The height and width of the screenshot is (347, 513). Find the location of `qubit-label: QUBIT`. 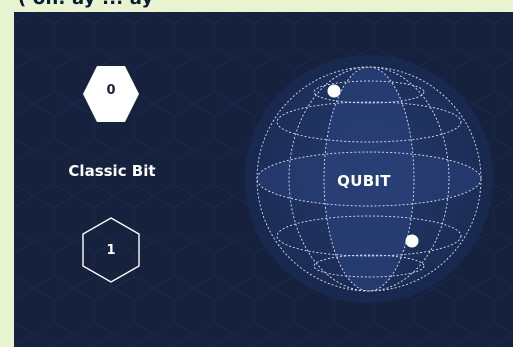

qubit-label: QUBIT is located at coordinates (364, 181).